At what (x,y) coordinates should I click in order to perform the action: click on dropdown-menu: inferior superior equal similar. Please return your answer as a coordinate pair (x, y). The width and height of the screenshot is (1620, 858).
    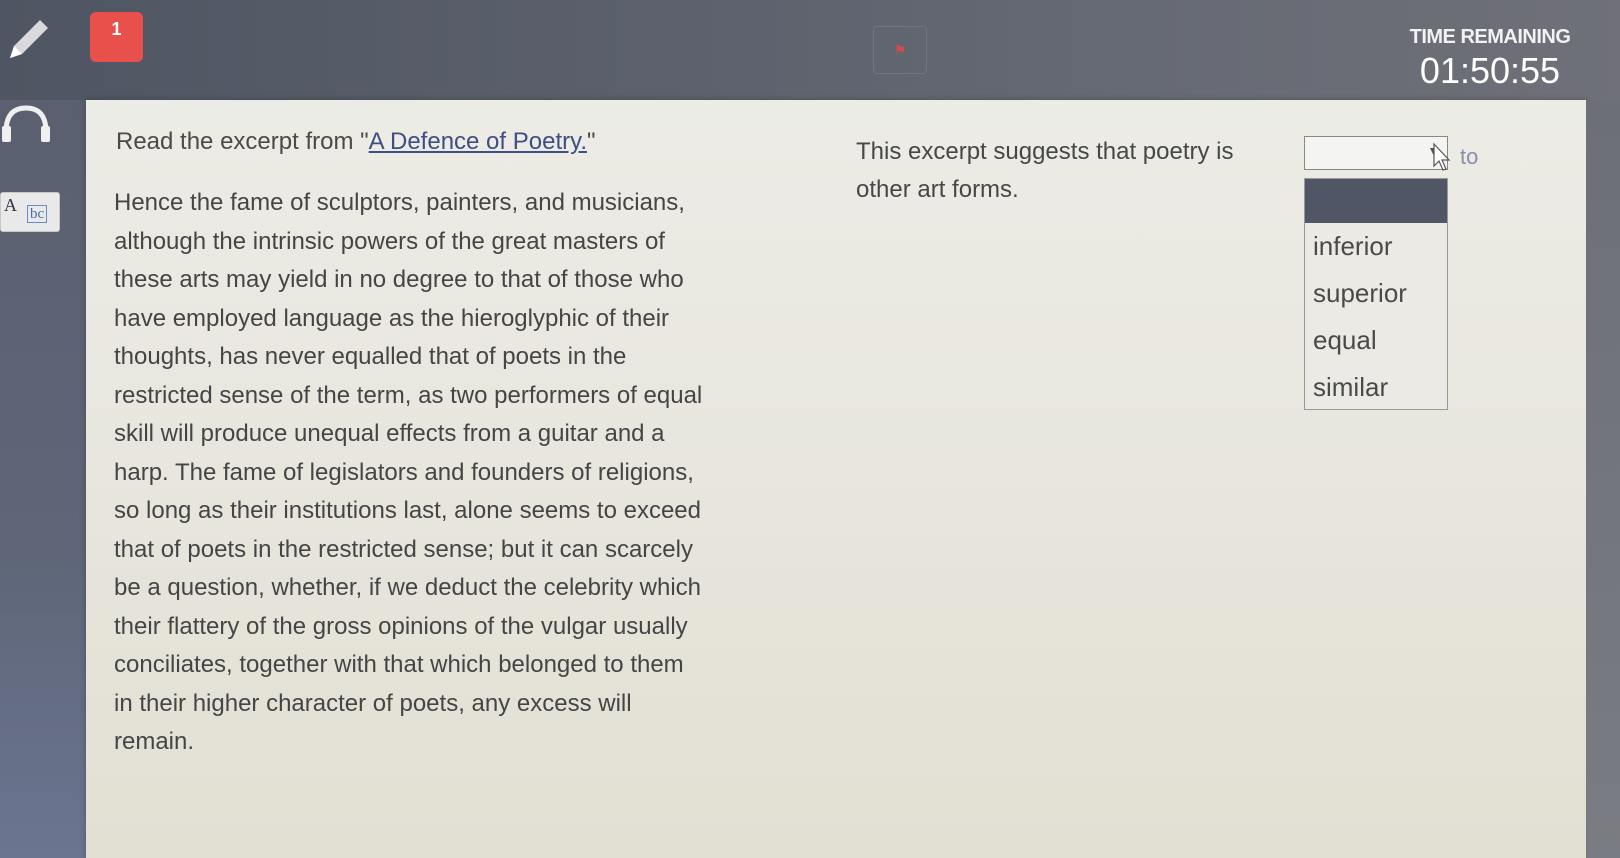
    Looking at the image, I should click on (1376, 294).